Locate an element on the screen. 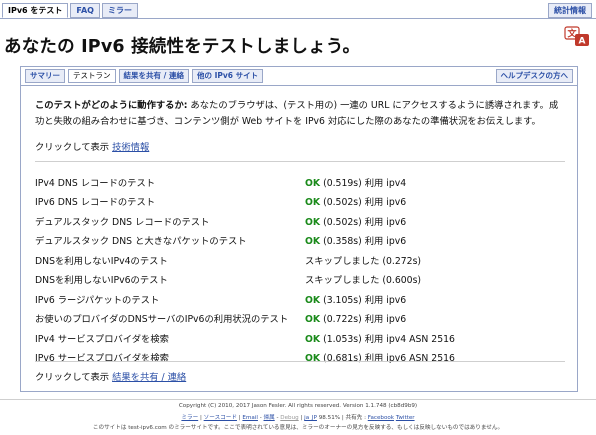 The height and width of the screenshot is (435, 596). tab-faq: FAQ is located at coordinates (85, 10).